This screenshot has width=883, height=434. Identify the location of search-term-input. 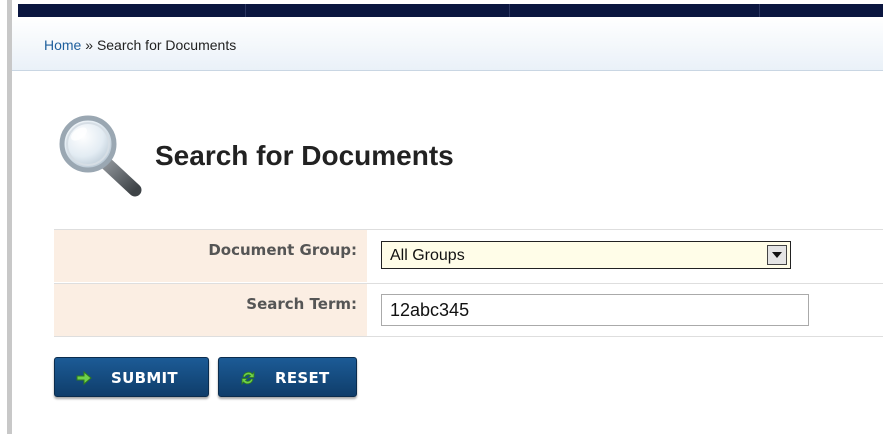
(595, 310).